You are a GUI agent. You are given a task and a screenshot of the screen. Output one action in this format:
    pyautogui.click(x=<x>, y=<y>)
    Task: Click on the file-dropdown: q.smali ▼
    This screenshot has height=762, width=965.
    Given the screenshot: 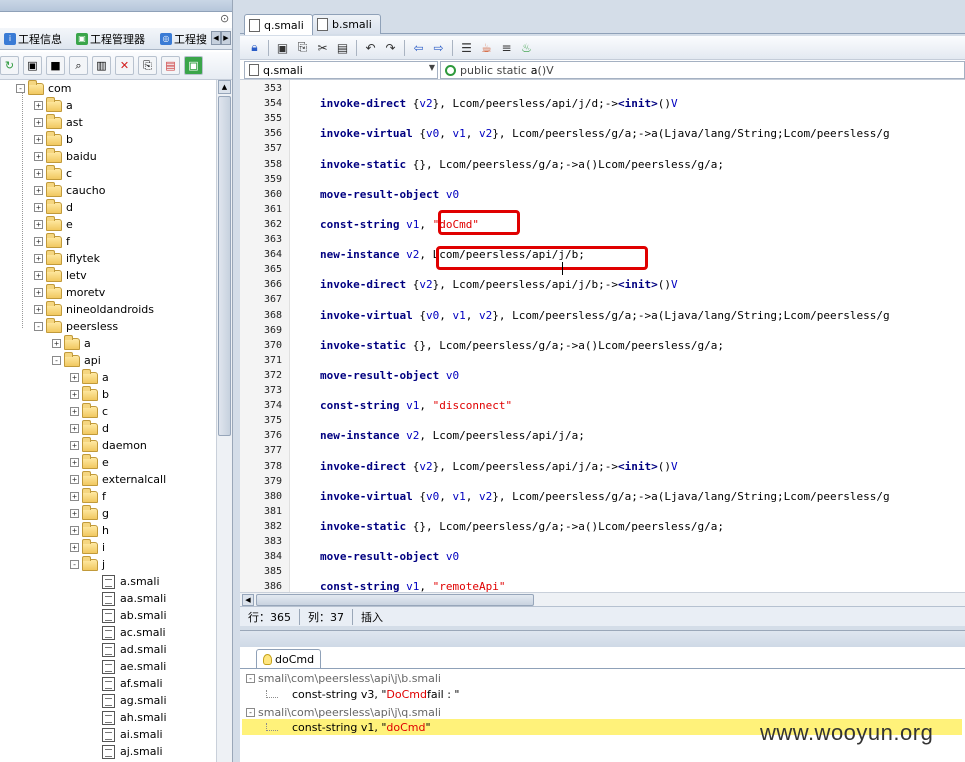 What is the action you would take?
    pyautogui.click(x=341, y=70)
    